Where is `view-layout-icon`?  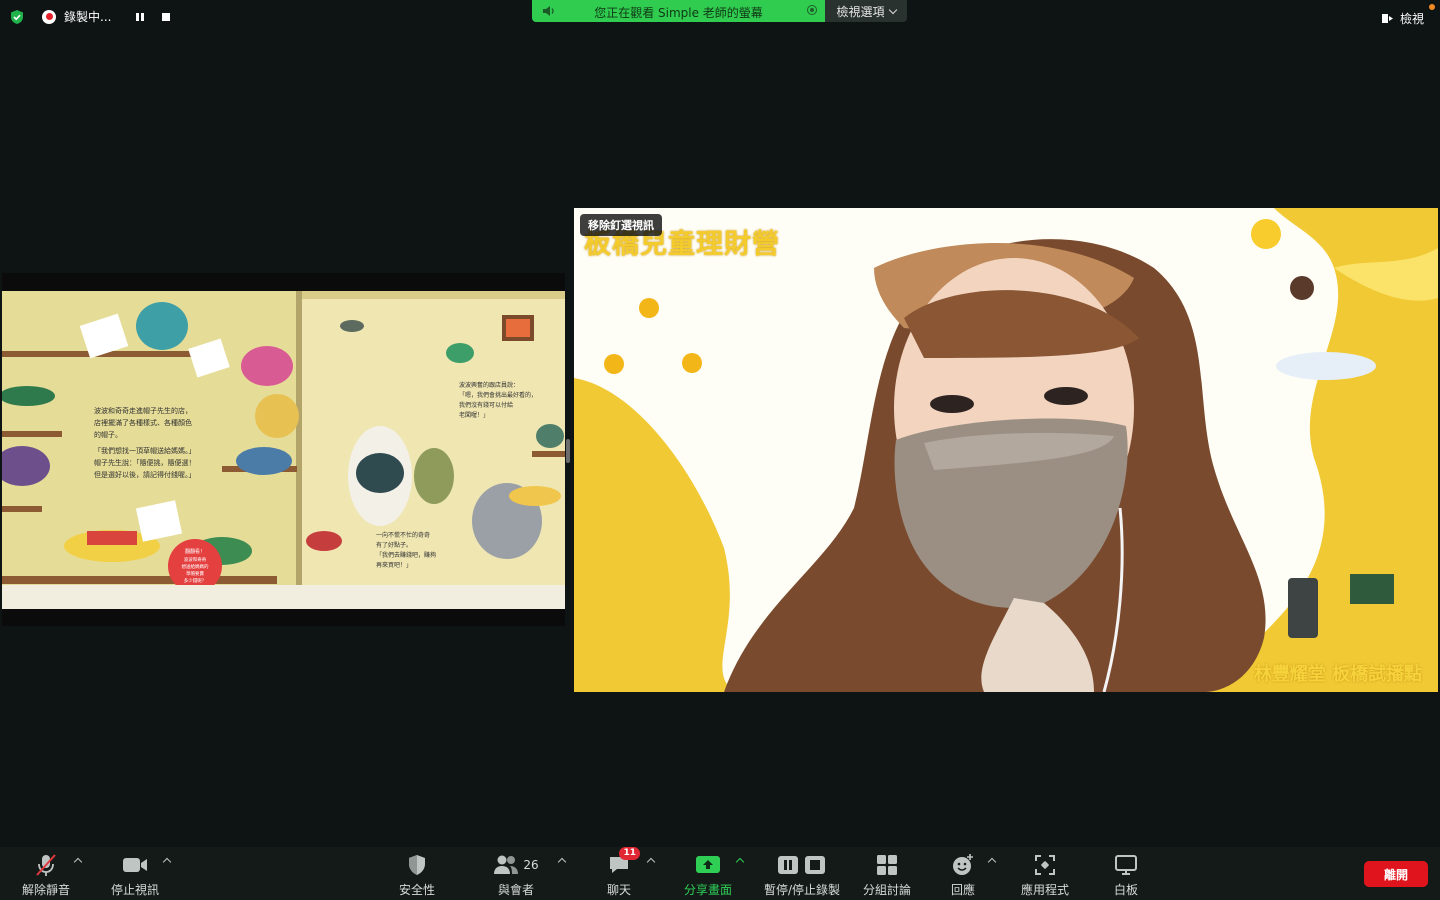 view-layout-icon is located at coordinates (1387, 18).